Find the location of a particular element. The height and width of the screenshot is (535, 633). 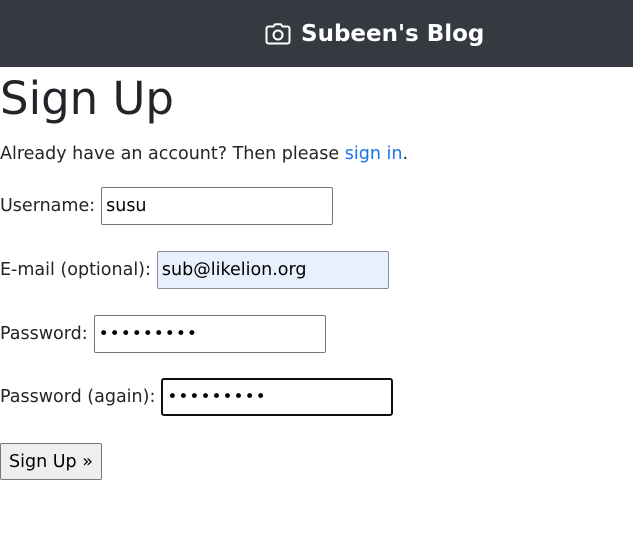

signup-button: Sign Up » is located at coordinates (51, 461).